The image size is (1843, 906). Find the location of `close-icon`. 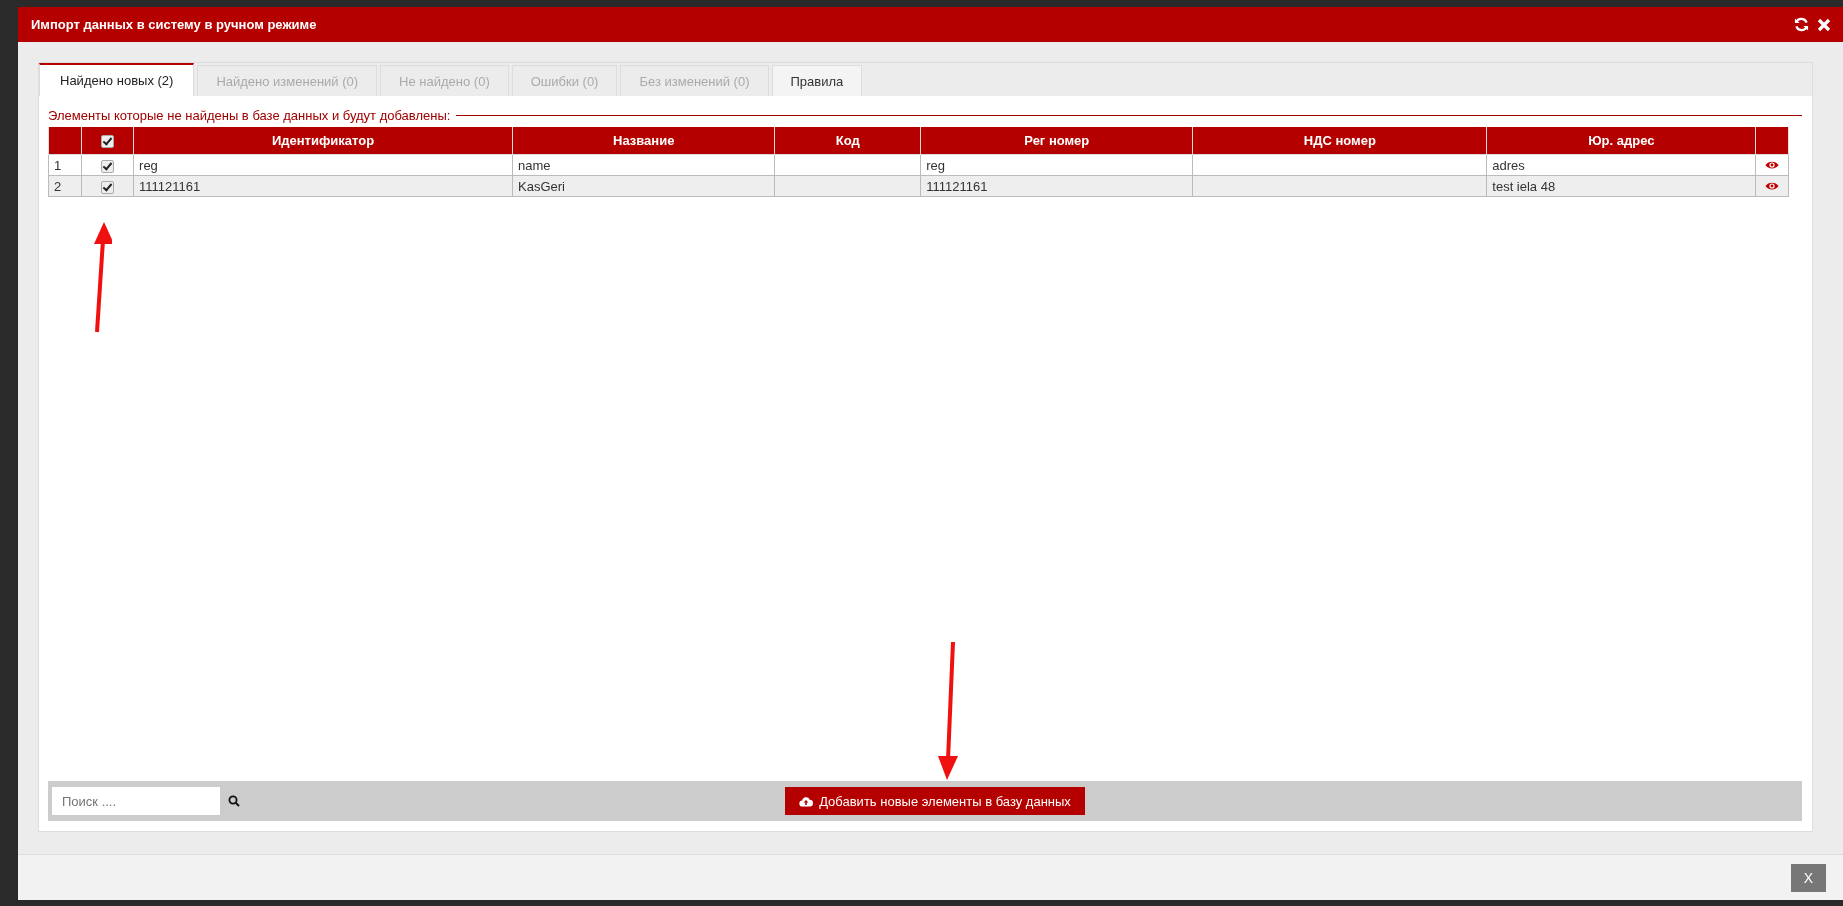

close-icon is located at coordinates (1824, 24).